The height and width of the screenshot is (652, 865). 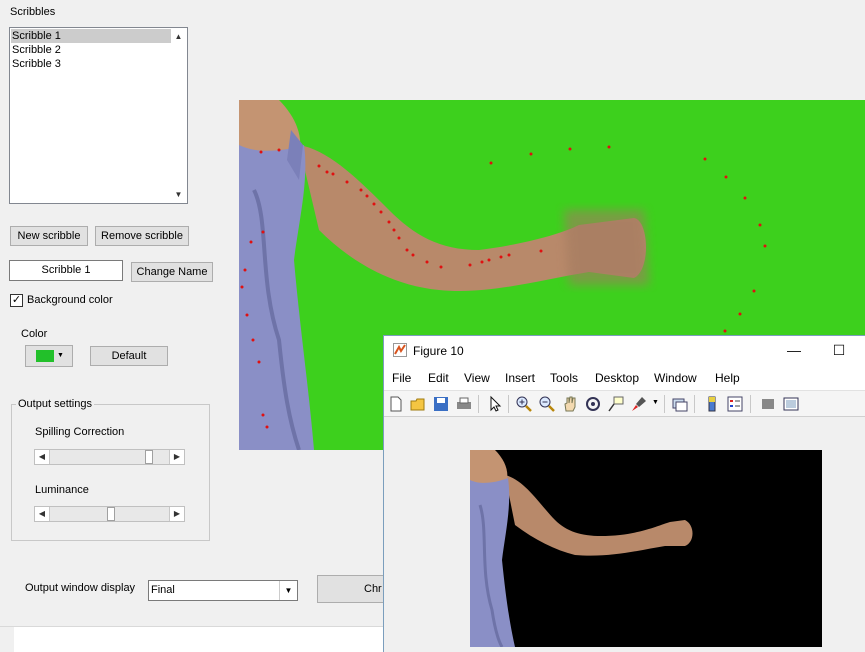 What do you see at coordinates (16, 300) in the screenshot?
I see `background-color-checkbox: ✓` at bounding box center [16, 300].